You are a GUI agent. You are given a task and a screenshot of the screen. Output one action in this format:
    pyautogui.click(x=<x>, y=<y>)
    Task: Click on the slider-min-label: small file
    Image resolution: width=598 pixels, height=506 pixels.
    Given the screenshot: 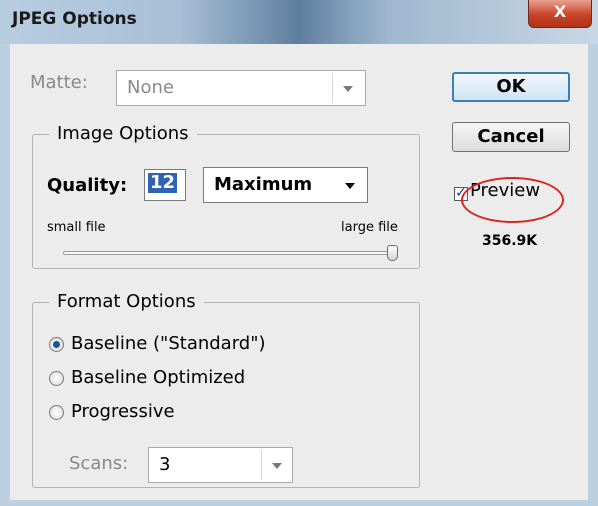 What is the action you would take?
    pyautogui.click(x=76, y=227)
    